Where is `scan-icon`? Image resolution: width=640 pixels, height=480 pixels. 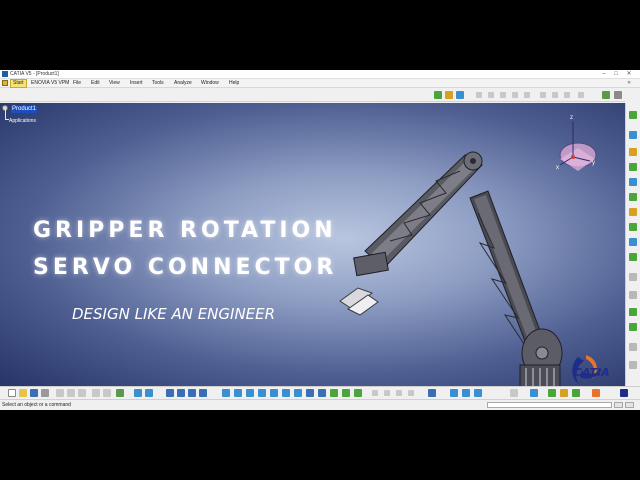
scan-icon is located at coordinates (192, 393).